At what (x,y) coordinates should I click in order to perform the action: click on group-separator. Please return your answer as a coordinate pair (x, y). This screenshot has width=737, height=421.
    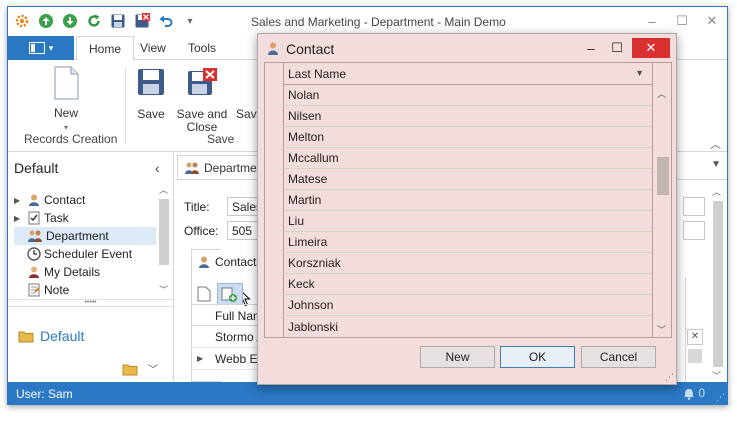
    Looking at the image, I should click on (125, 106).